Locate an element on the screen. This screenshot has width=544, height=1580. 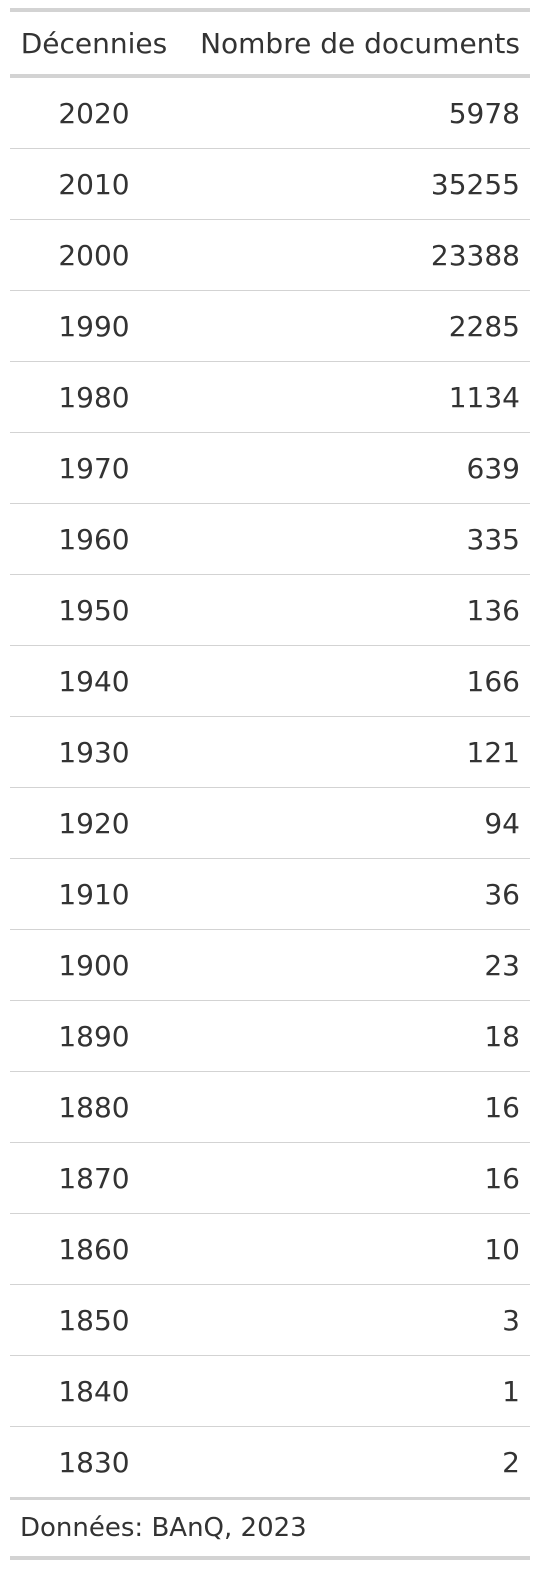
document-count-cell: 18 is located at coordinates (354, 1036).